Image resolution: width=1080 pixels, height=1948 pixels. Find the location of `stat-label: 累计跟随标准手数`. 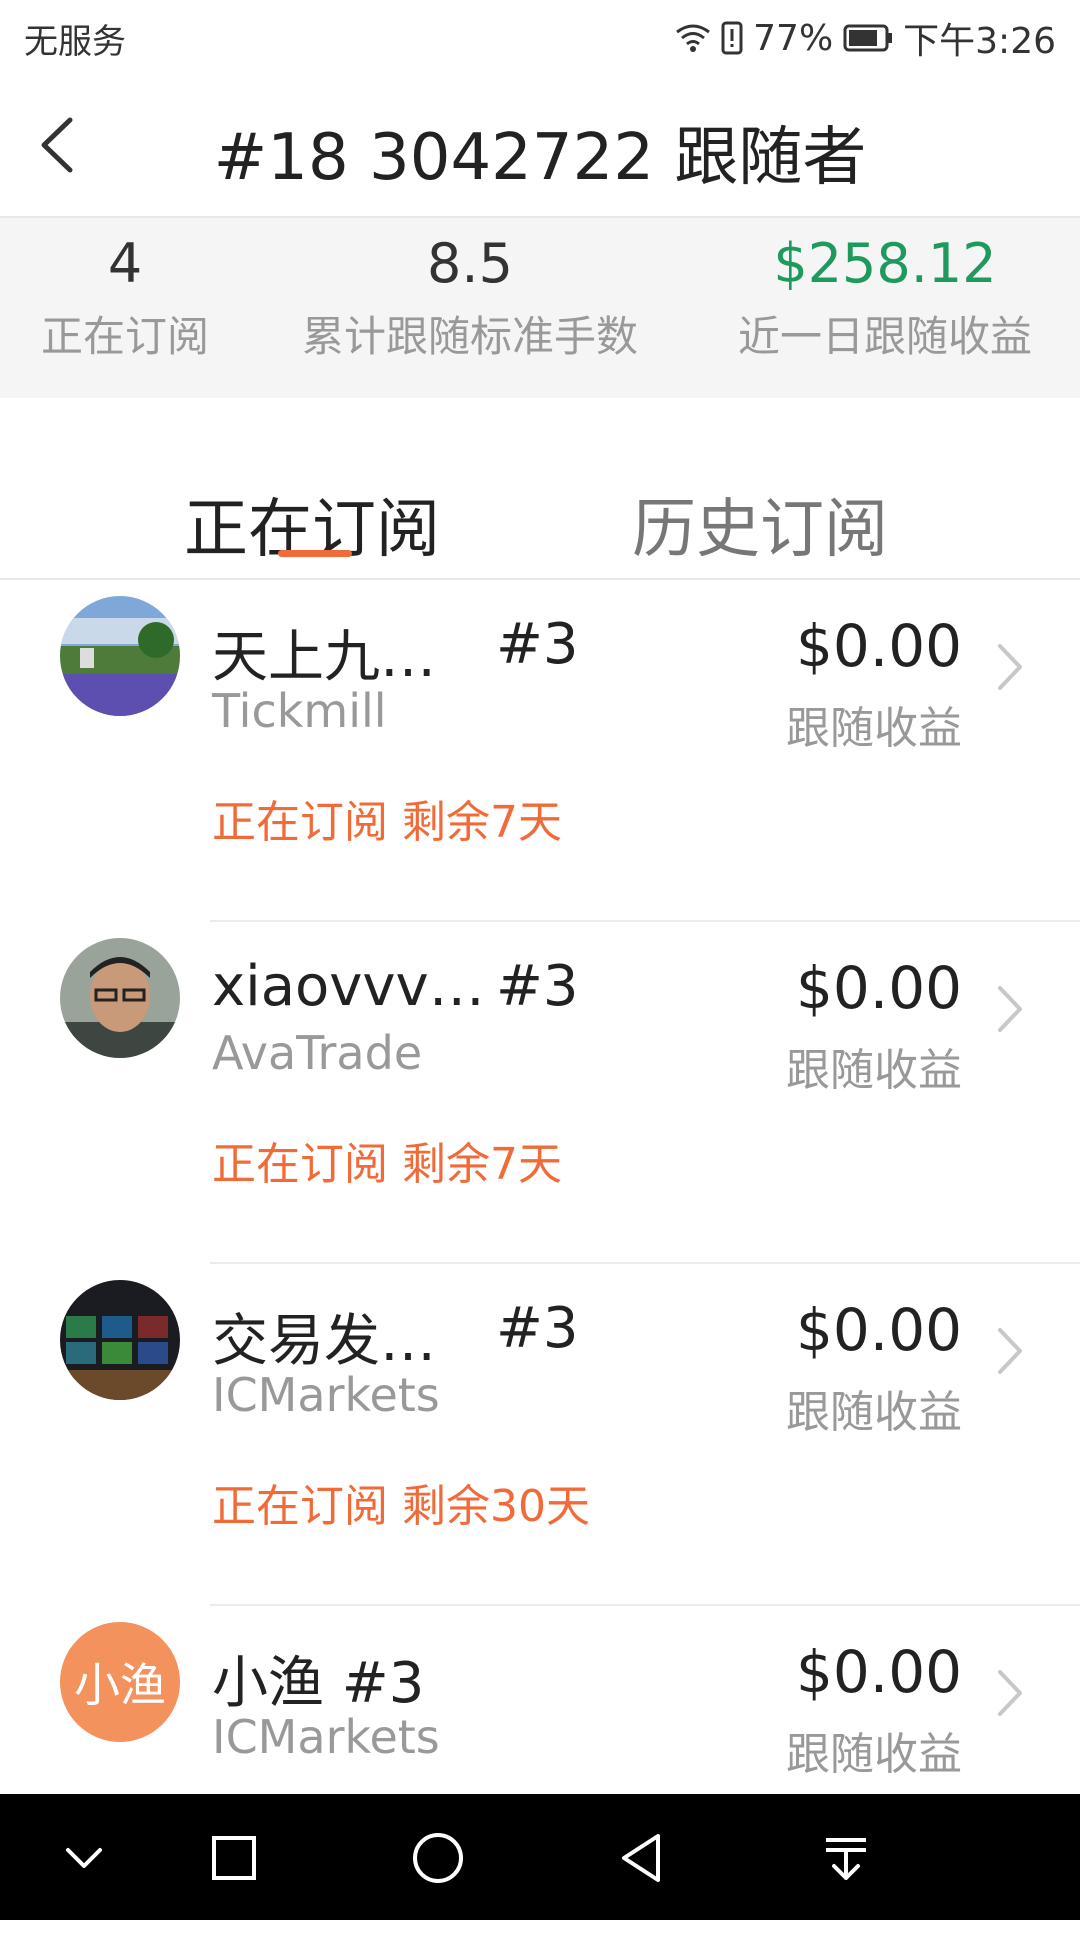

stat-label: 累计跟随标准手数 is located at coordinates (469, 336).